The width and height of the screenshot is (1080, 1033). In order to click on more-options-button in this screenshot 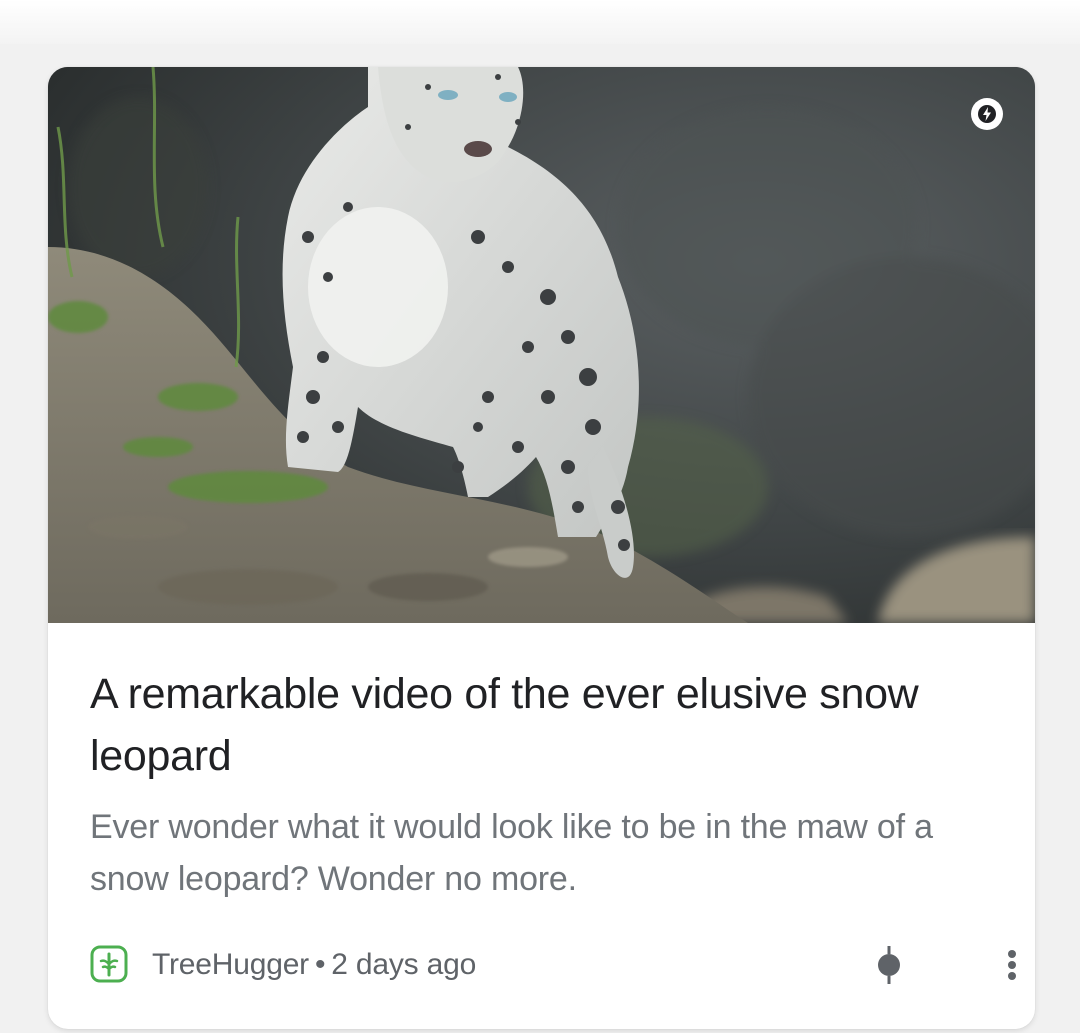, I will do `click(1012, 965)`.